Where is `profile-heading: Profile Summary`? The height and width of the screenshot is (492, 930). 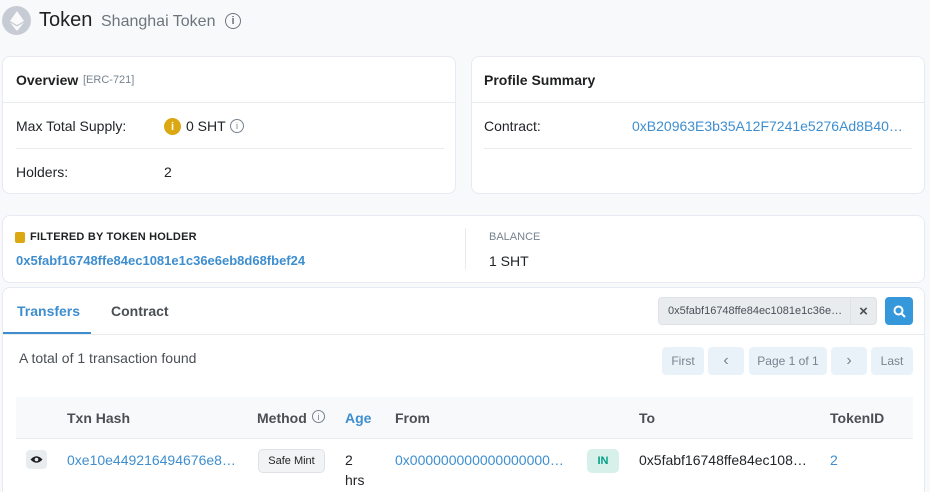
profile-heading: Profile Summary is located at coordinates (540, 80).